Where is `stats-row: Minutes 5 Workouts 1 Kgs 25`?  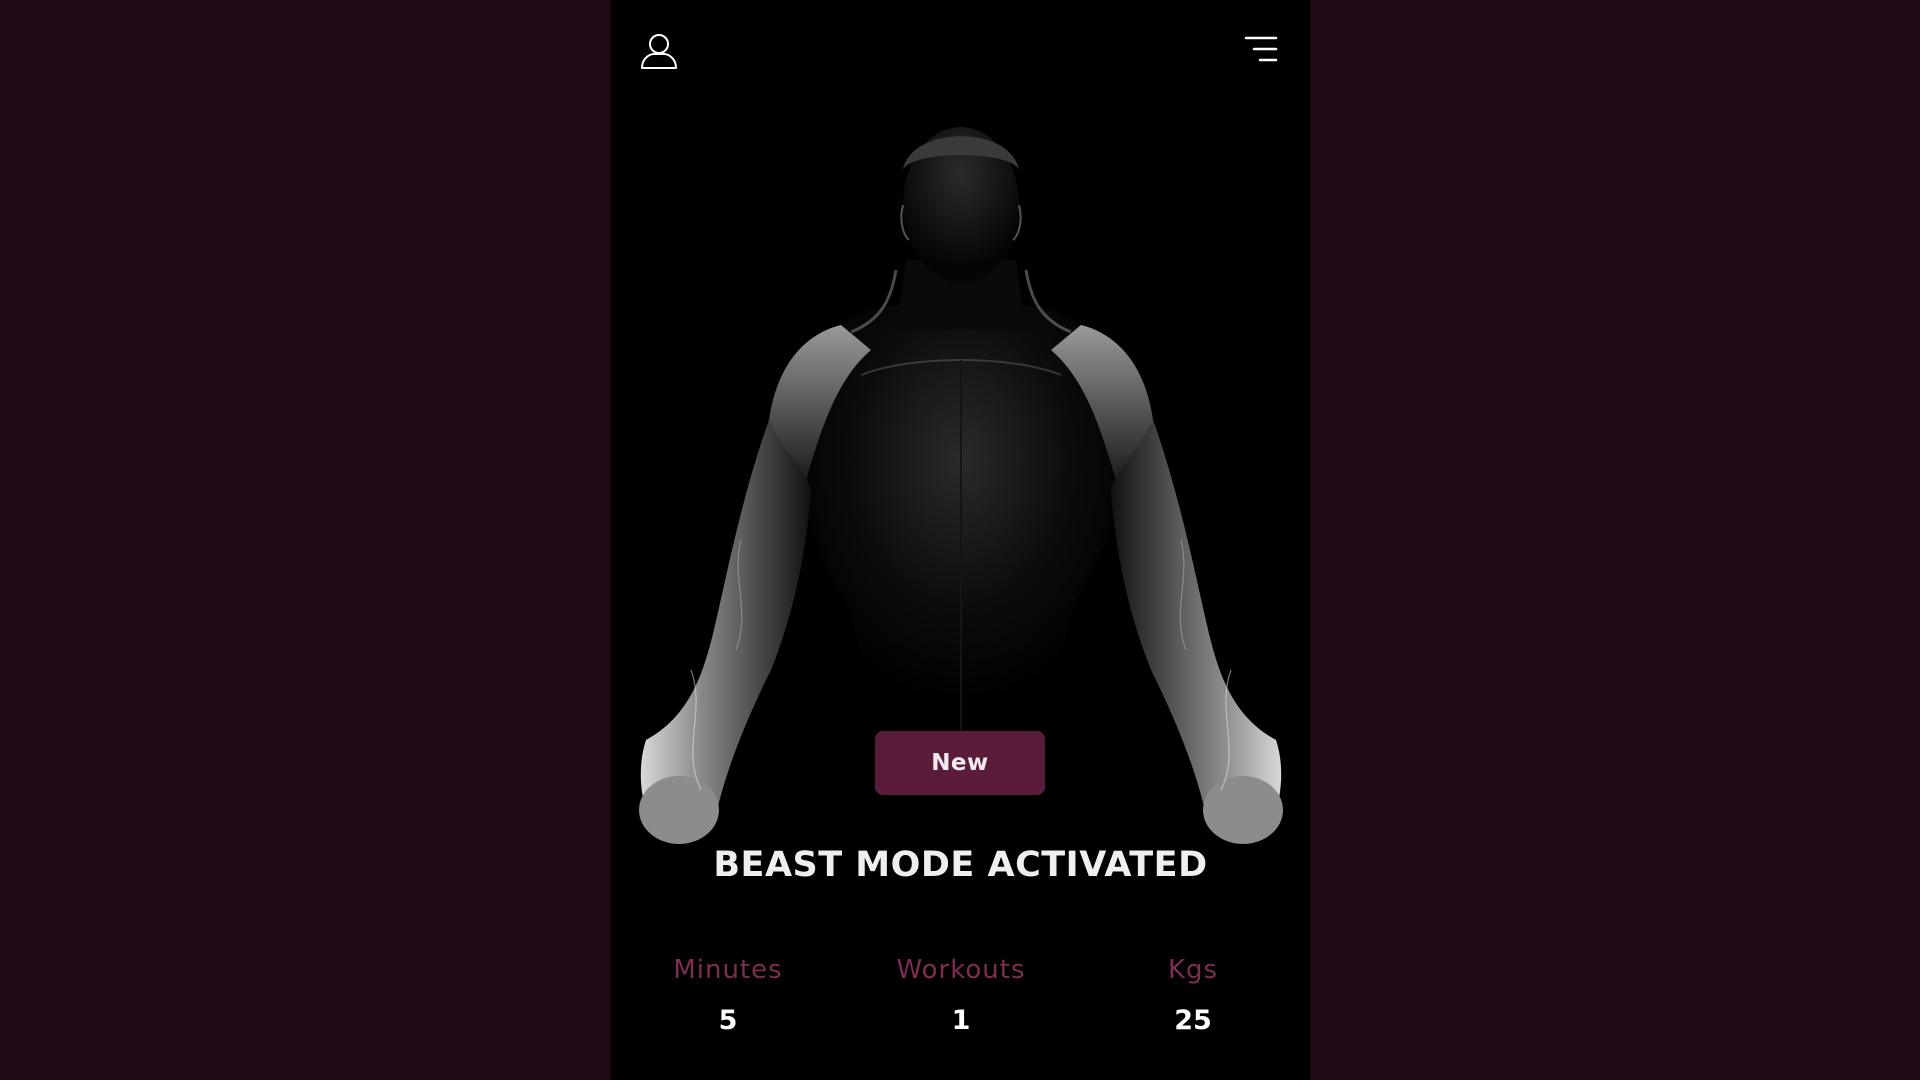
stats-row: Minutes 5 Workouts 1 Kgs 25 is located at coordinates (960, 1005).